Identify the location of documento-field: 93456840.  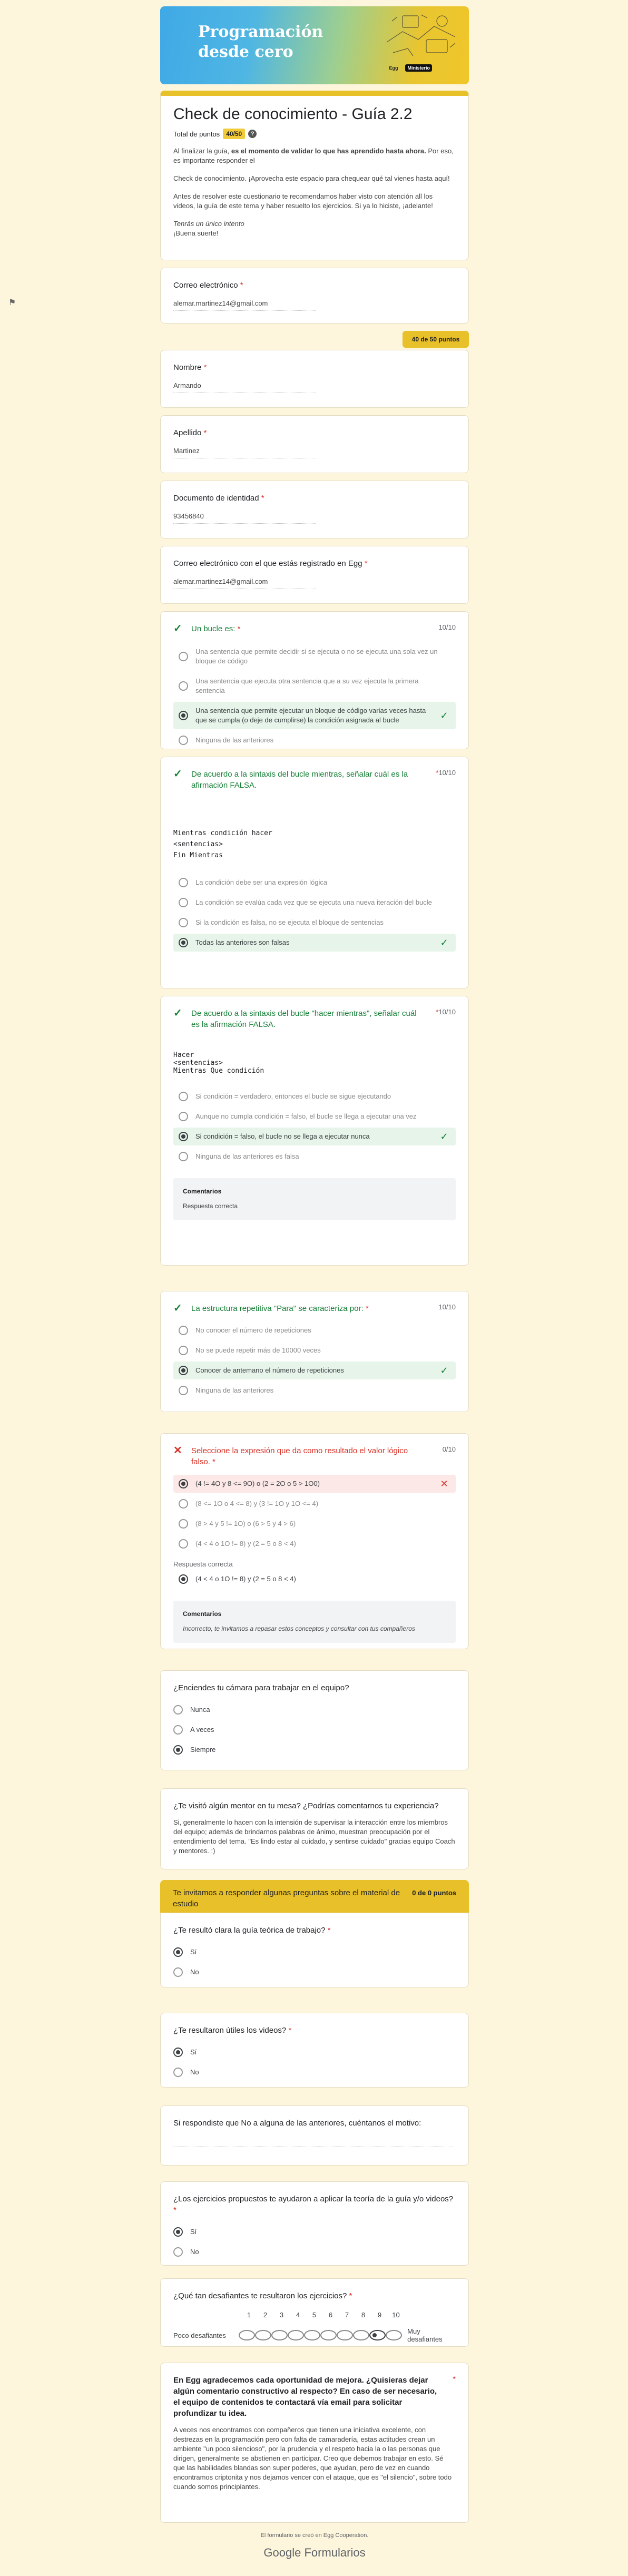
(244, 518).